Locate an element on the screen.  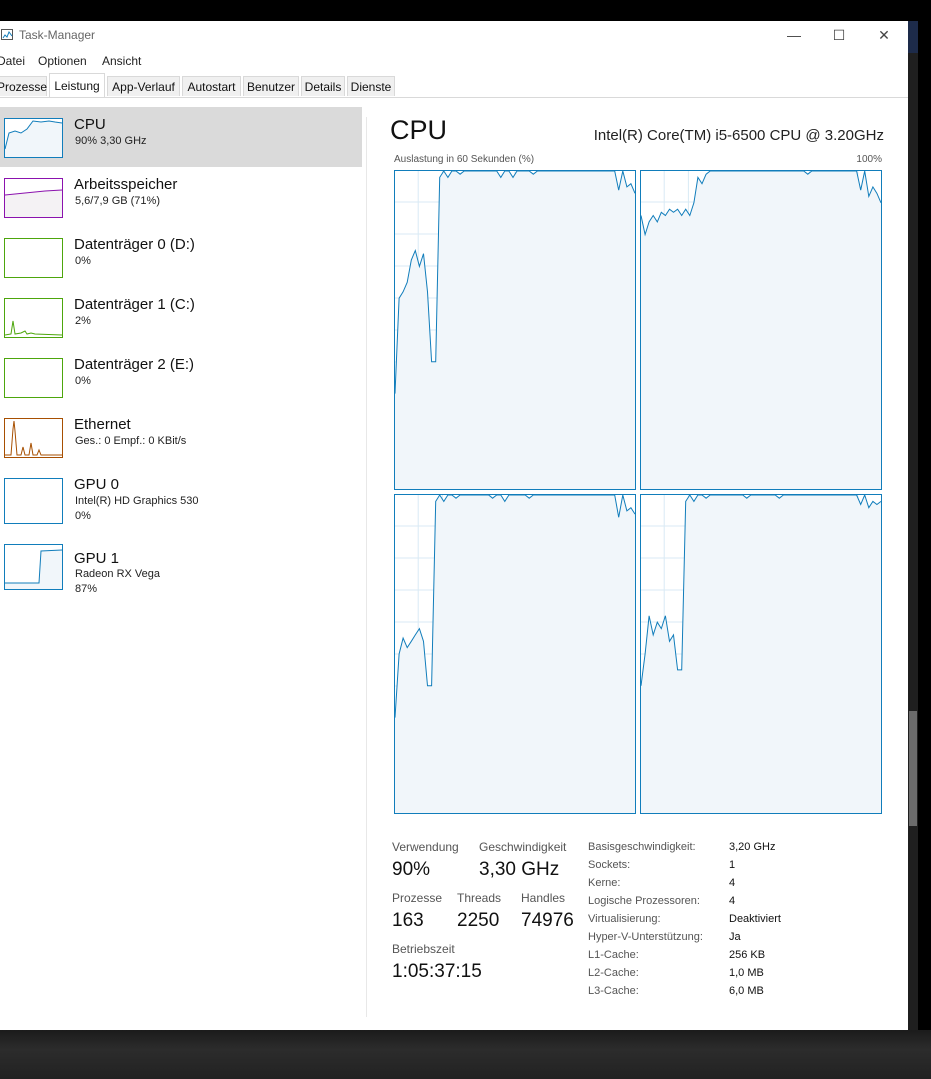
sidebar-item-gpu-0: GPU 0 Intel(R) HD Graphics 530 0% is located at coordinates (181, 500).